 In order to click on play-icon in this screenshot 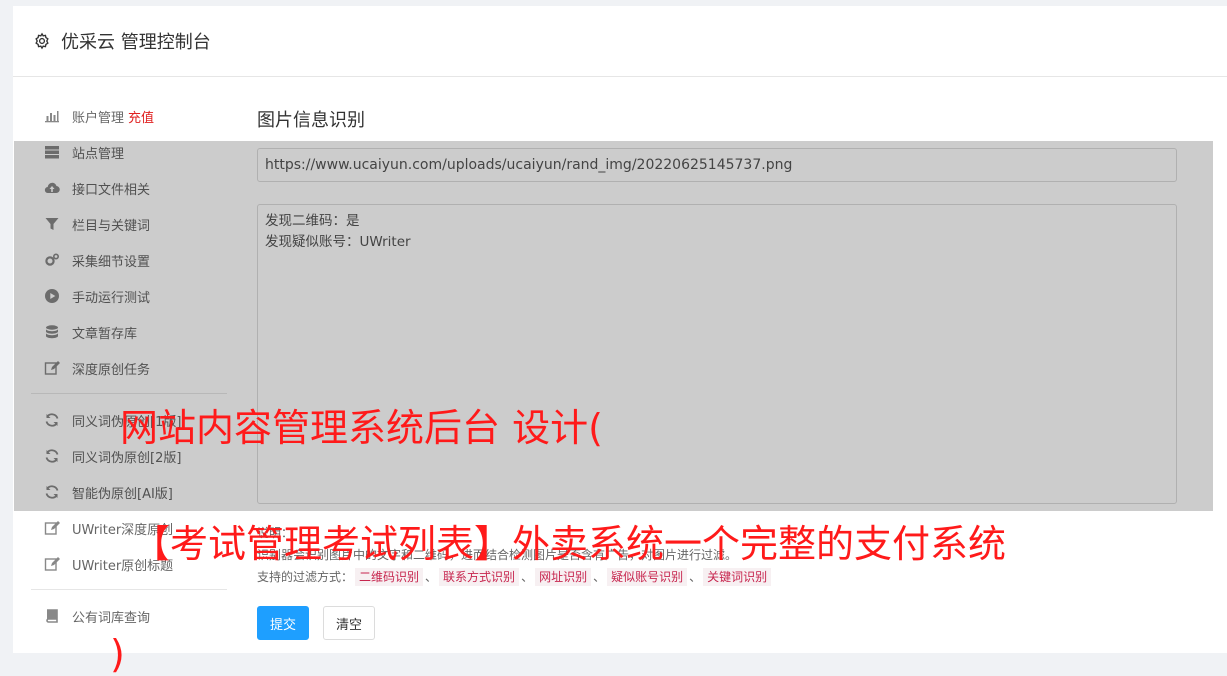, I will do `click(52, 296)`.